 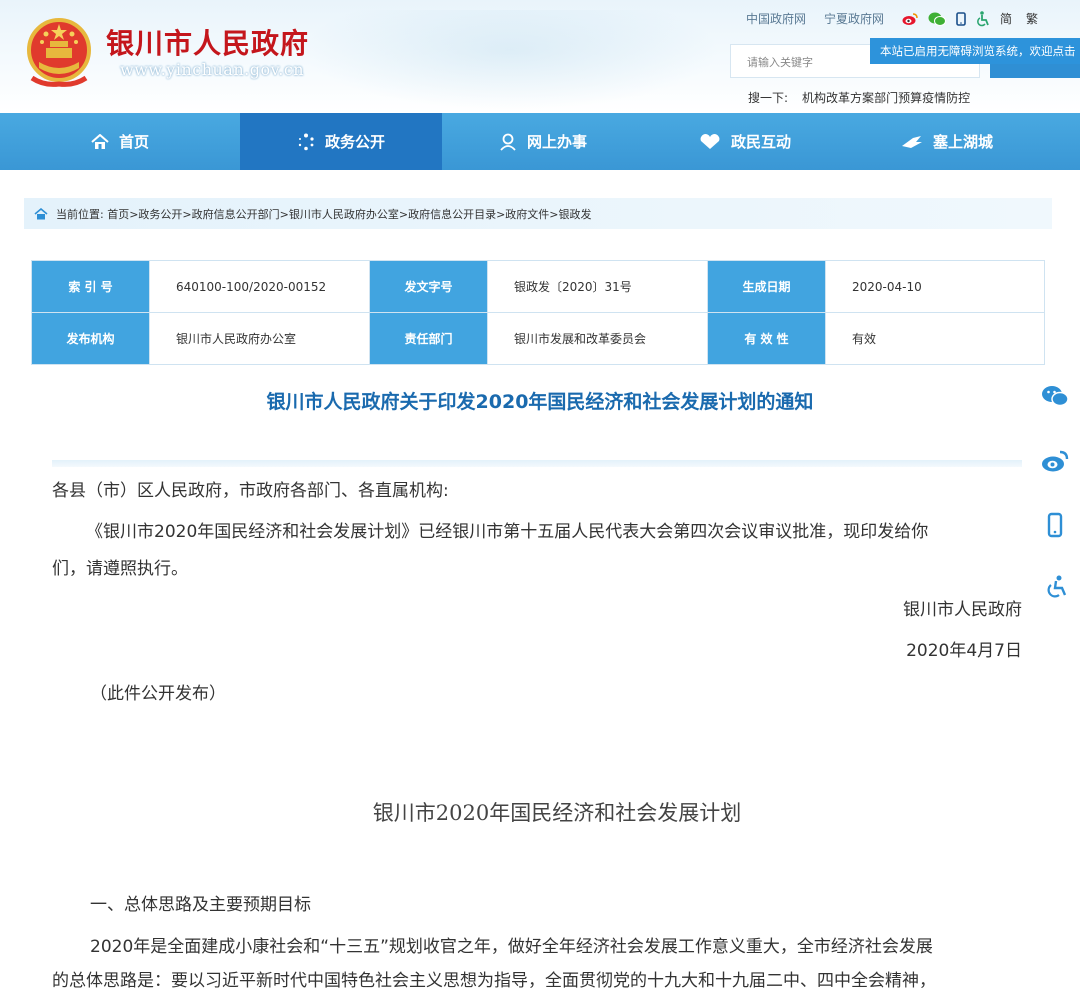 What do you see at coordinates (200, 905) in the screenshot?
I see `section-heading: 一、总体思路及主要预期目标` at bounding box center [200, 905].